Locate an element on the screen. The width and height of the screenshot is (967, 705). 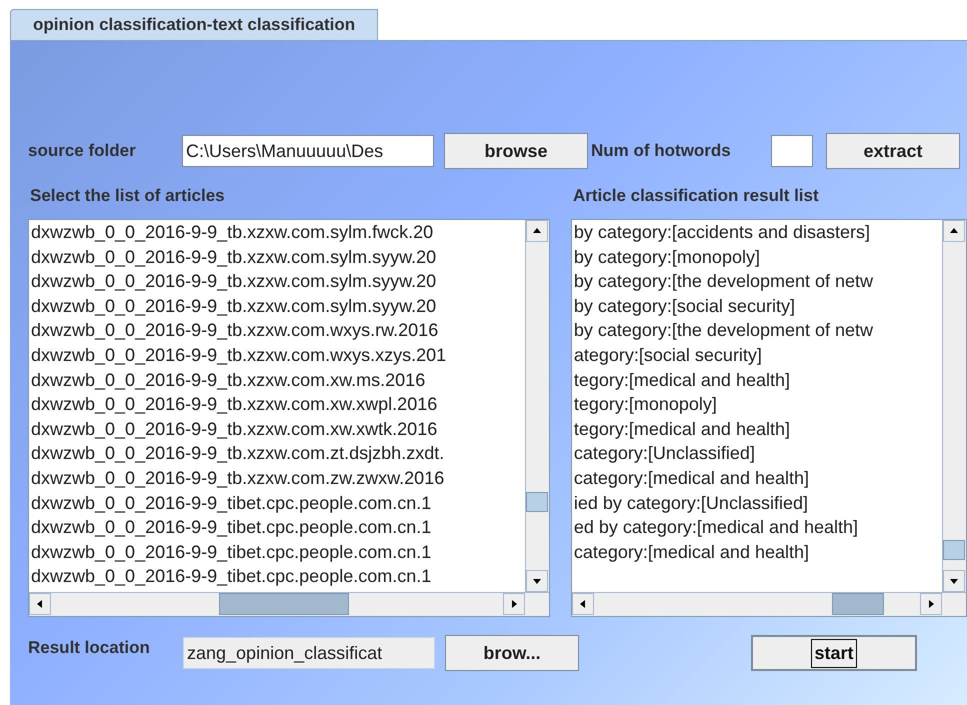
field-label: Result location is located at coordinates (89, 648).